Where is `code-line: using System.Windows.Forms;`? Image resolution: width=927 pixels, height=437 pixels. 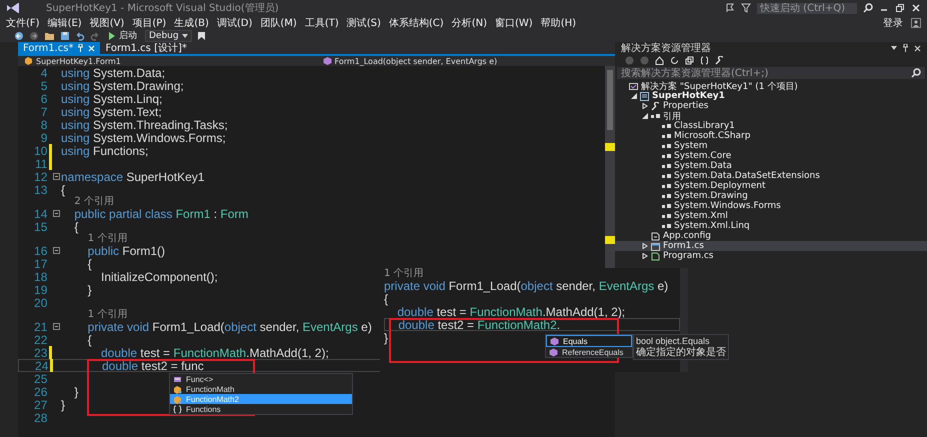
code-line: using System.Windows.Forms; is located at coordinates (143, 137).